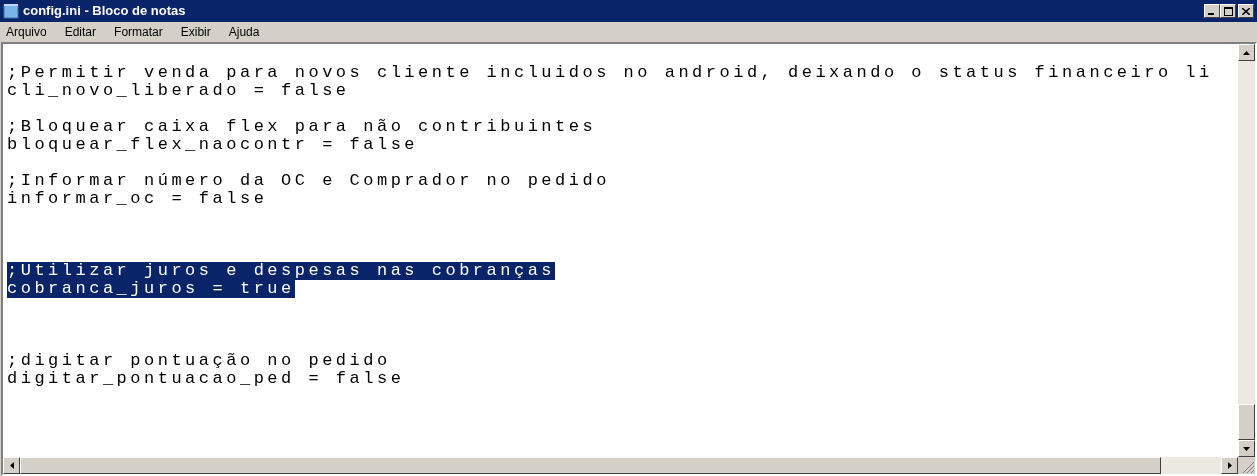  I want to click on text-line: ;Permitir venda para novos cliente incluidos no android, deixando o status financeiro li, so click(610, 73).